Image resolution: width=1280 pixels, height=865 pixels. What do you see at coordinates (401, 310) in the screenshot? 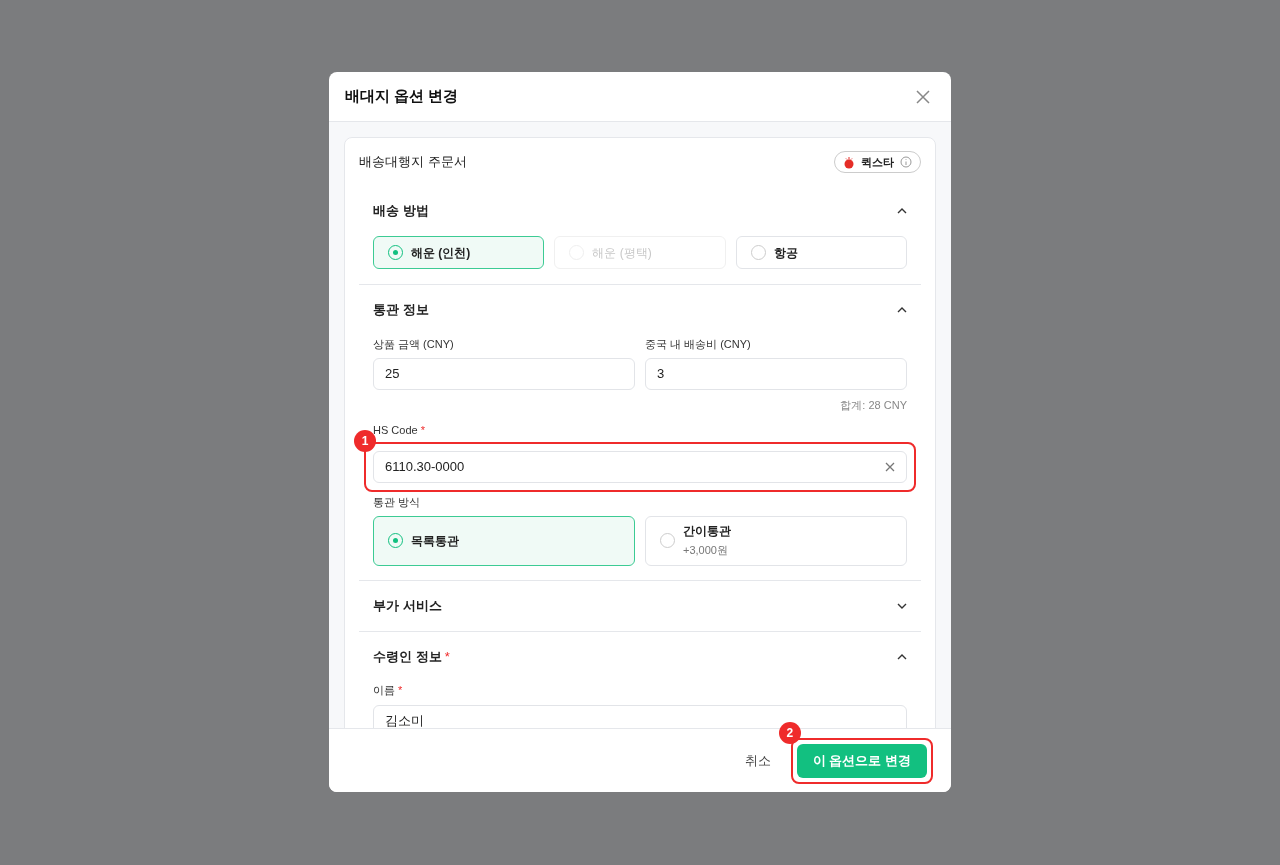
I see `section-title: 통관 정보` at bounding box center [401, 310].